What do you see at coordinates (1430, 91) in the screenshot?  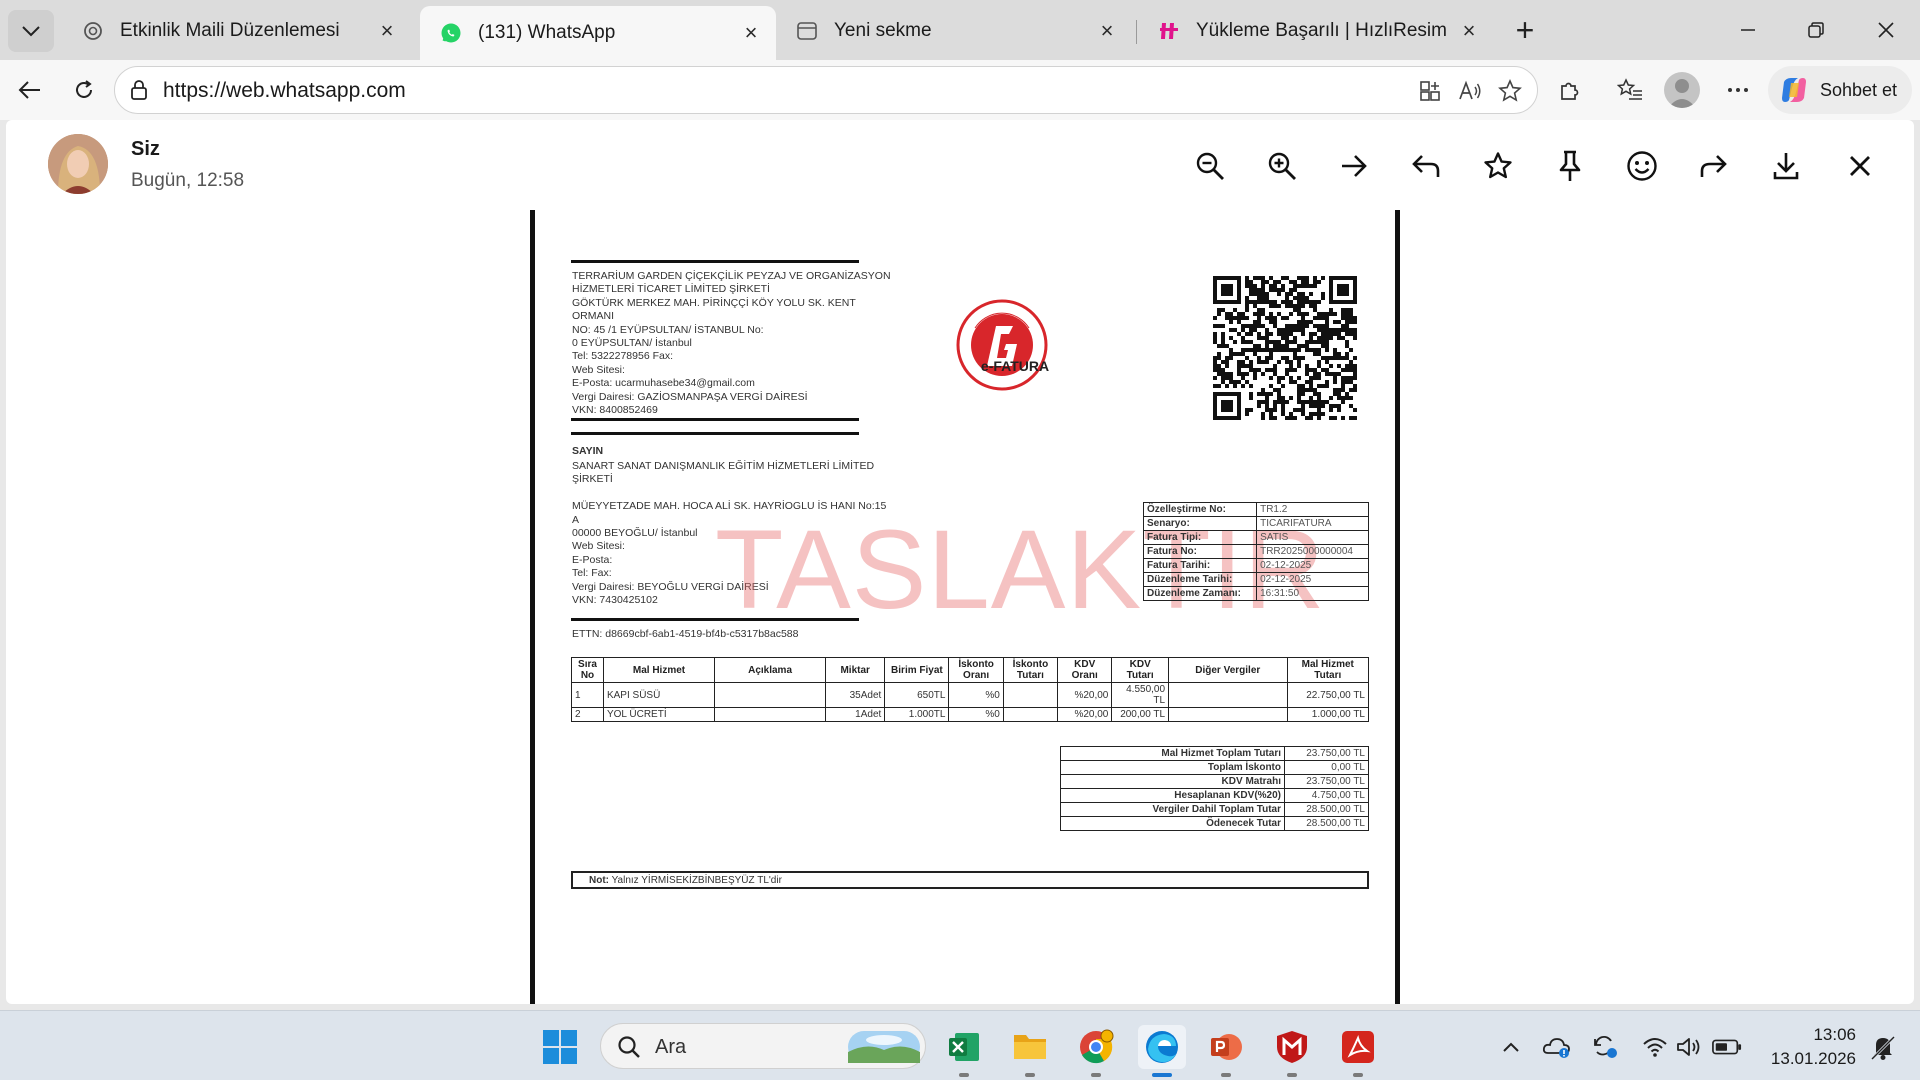 I see `app-available-icon` at bounding box center [1430, 91].